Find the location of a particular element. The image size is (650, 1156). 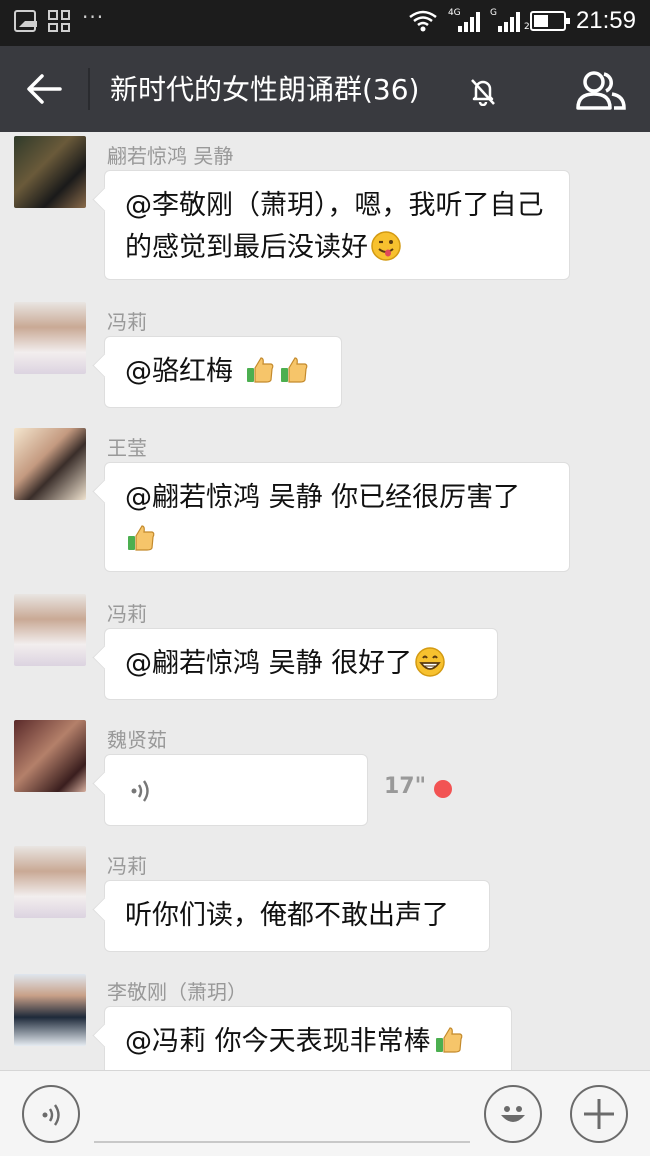

title-bar: 新时代的女性朗诵群(36) is located at coordinates (325, 89).